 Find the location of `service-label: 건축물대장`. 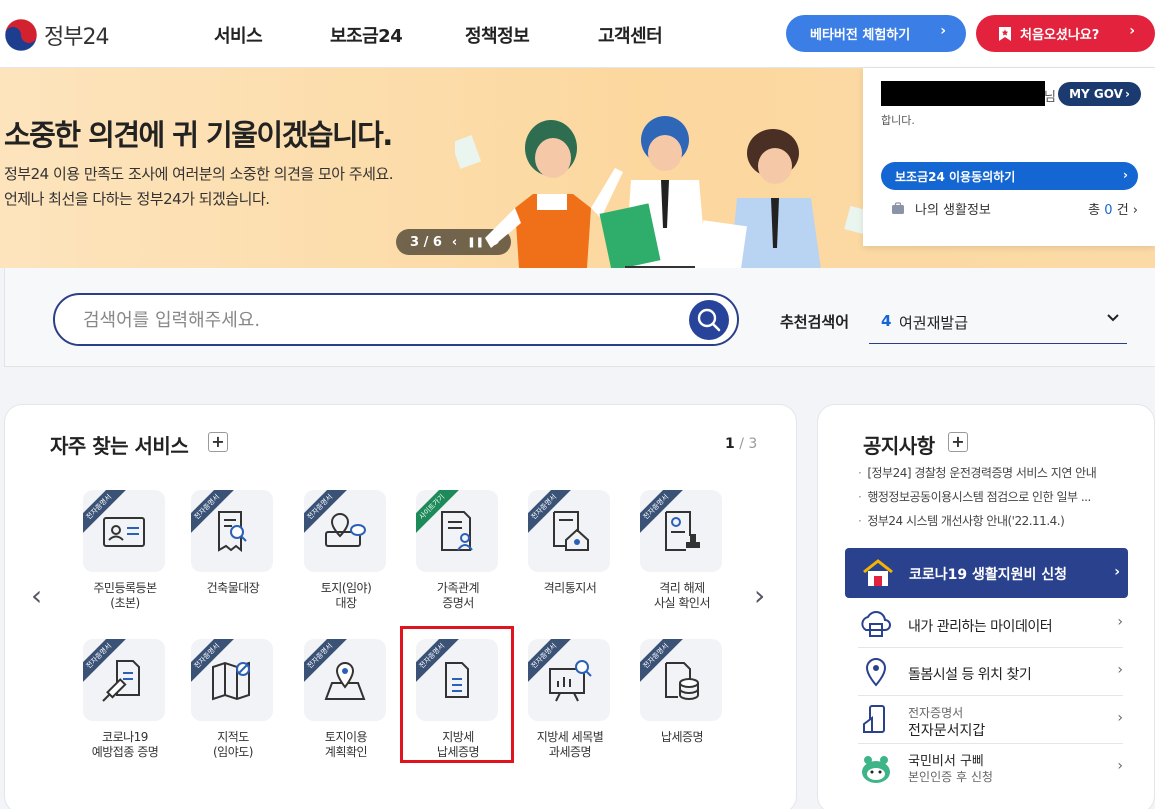

service-label: 건축물대장 is located at coordinates (233, 588).